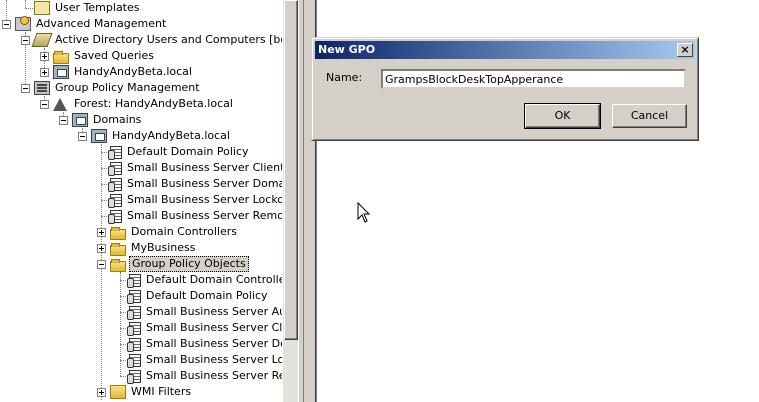  Describe the element at coordinates (347, 49) in the screenshot. I see `dialog-title: New GPO` at that location.